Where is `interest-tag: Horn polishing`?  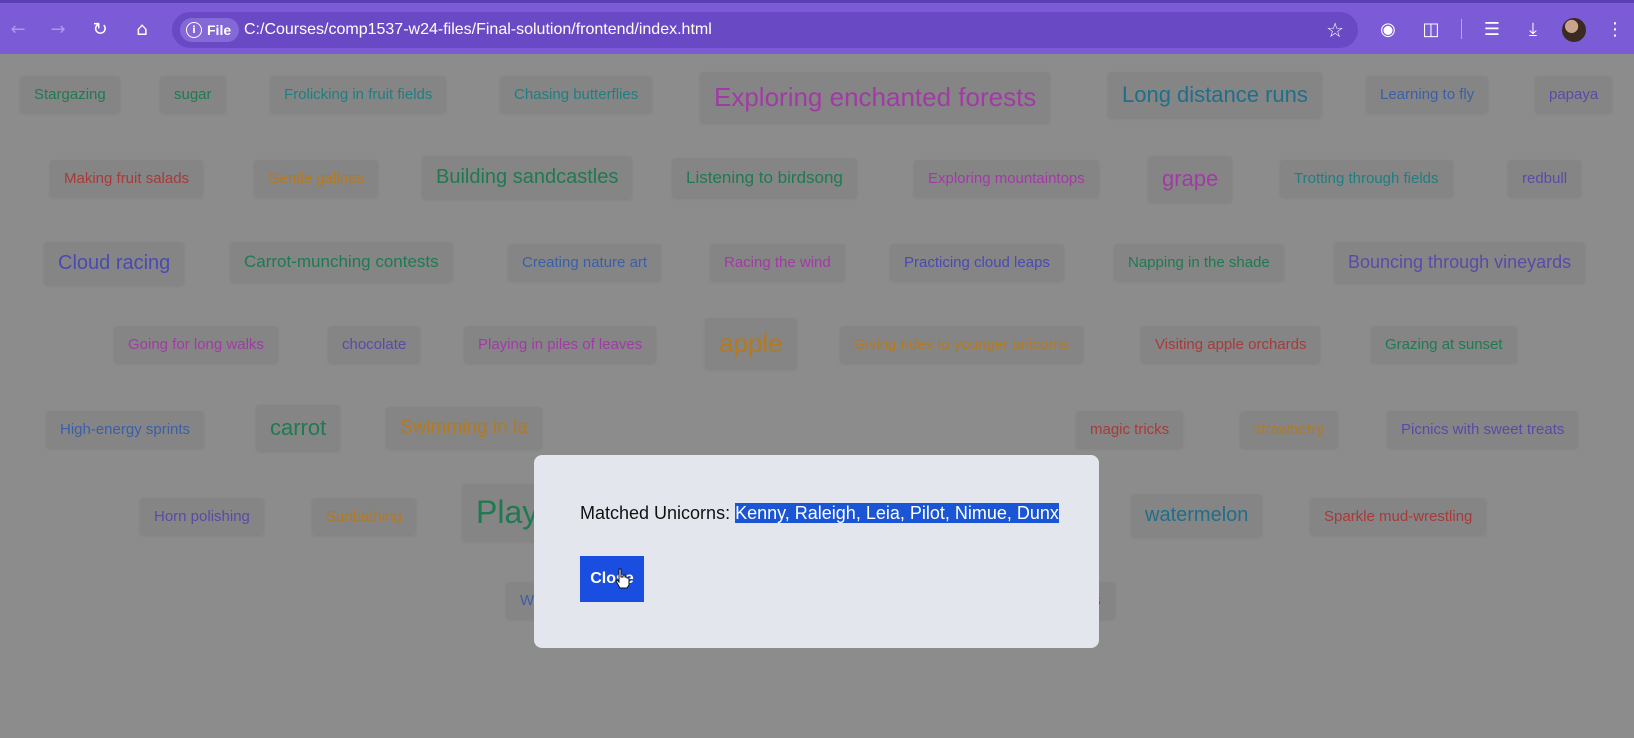 interest-tag: Horn polishing is located at coordinates (202, 516).